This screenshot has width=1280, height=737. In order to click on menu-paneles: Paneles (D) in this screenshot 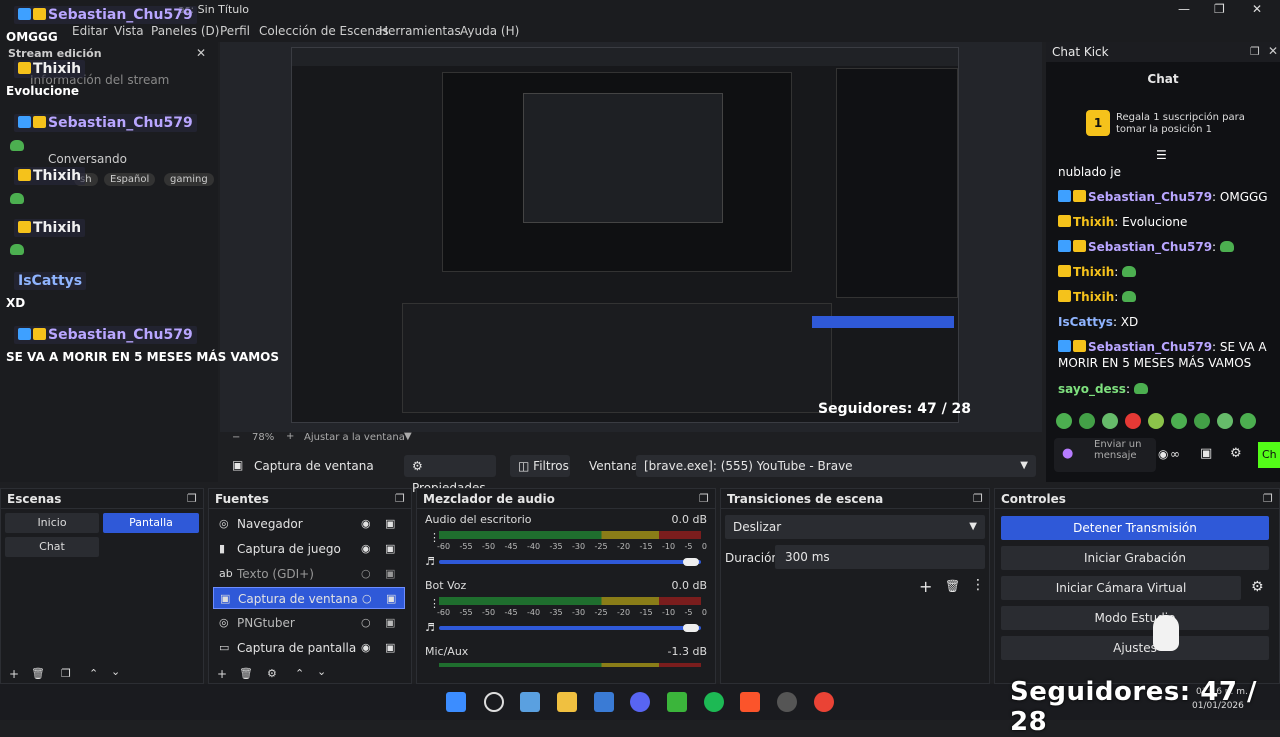, I will do `click(185, 31)`.